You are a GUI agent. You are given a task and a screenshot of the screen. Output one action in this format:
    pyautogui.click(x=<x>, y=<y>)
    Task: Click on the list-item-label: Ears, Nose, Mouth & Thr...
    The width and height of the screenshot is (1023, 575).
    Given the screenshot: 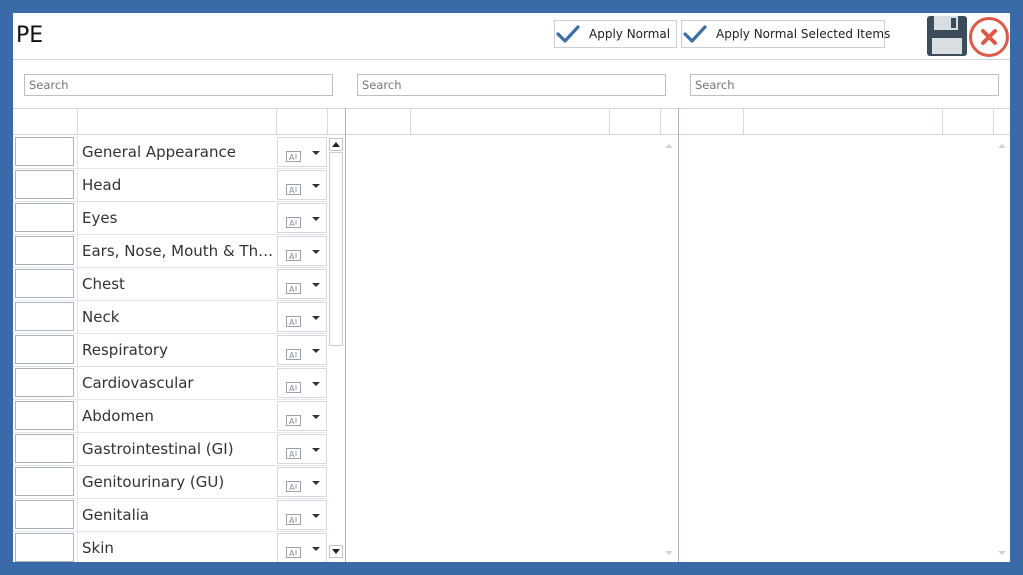 What is the action you would take?
    pyautogui.click(x=178, y=251)
    